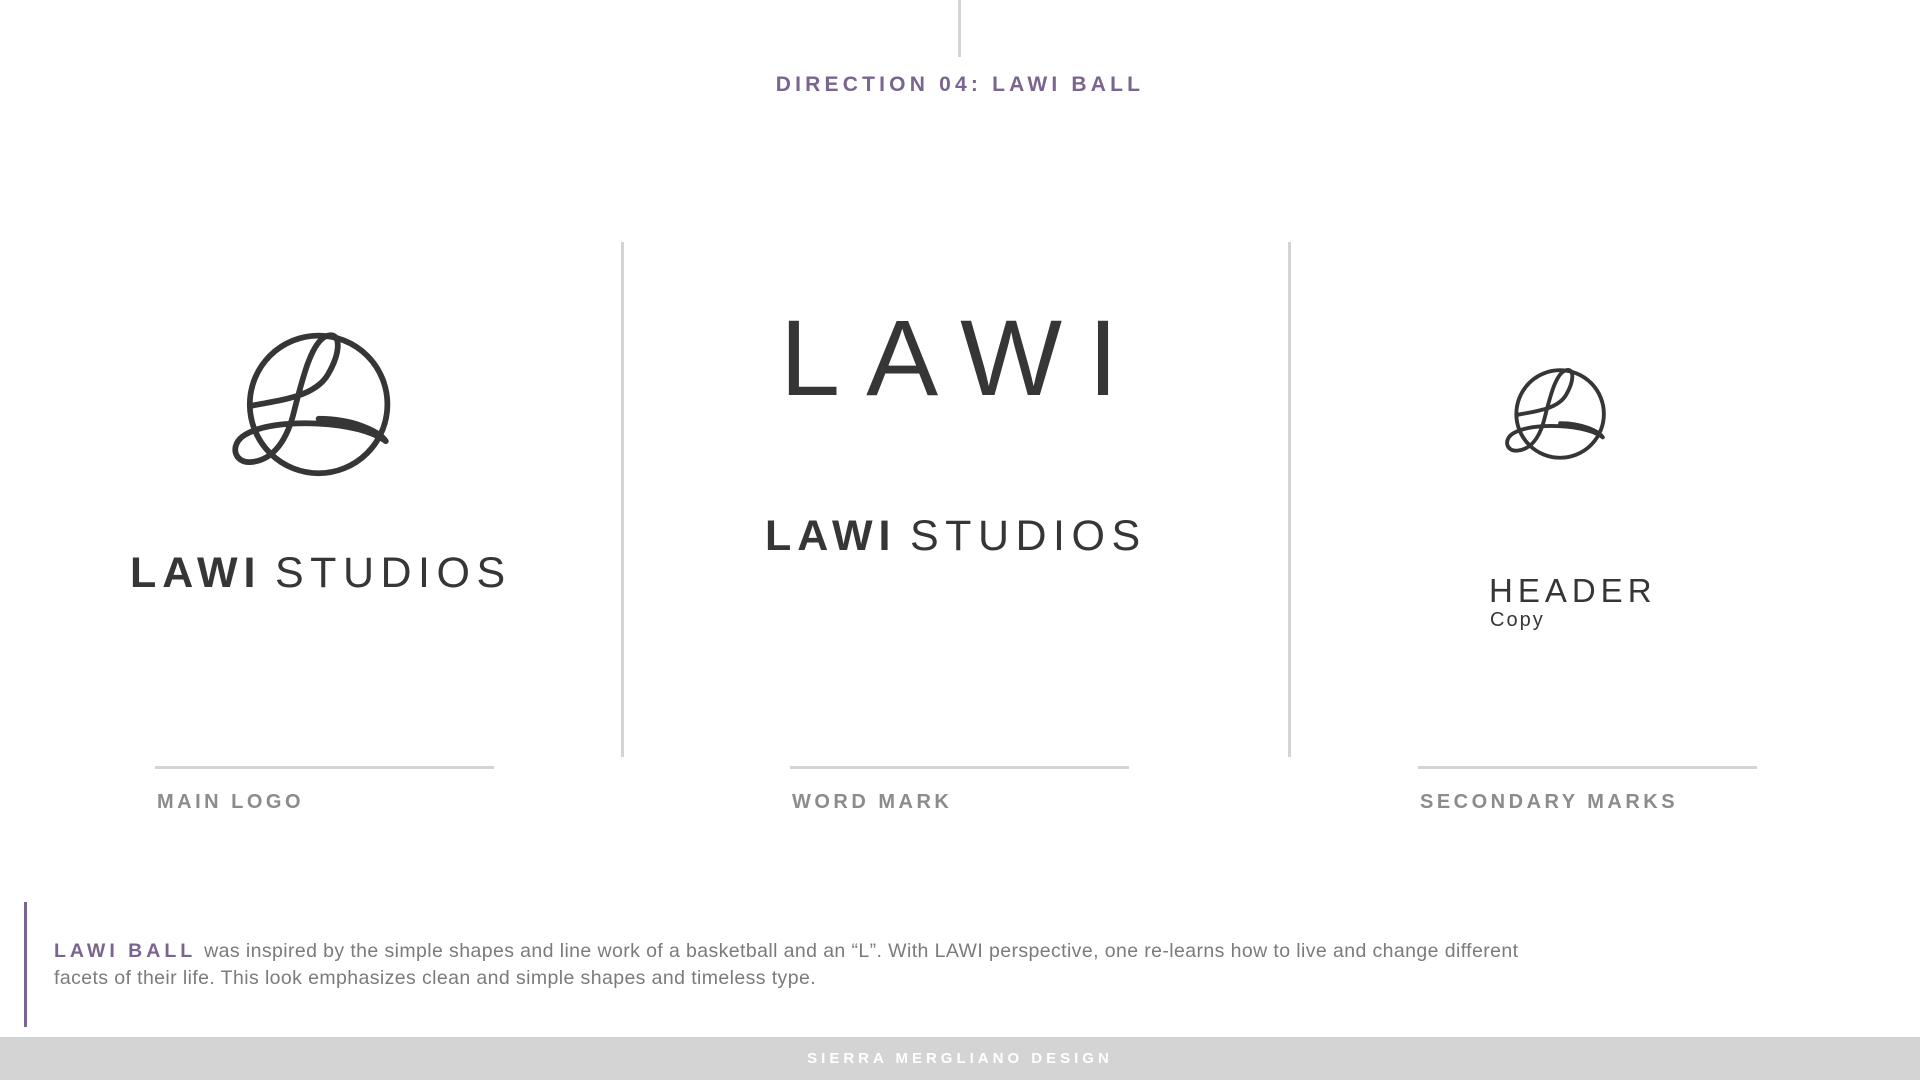 This screenshot has height=1080, width=1920. Describe the element at coordinates (831, 536) in the screenshot. I see `wordmark-lawi-text: LAWI` at that location.